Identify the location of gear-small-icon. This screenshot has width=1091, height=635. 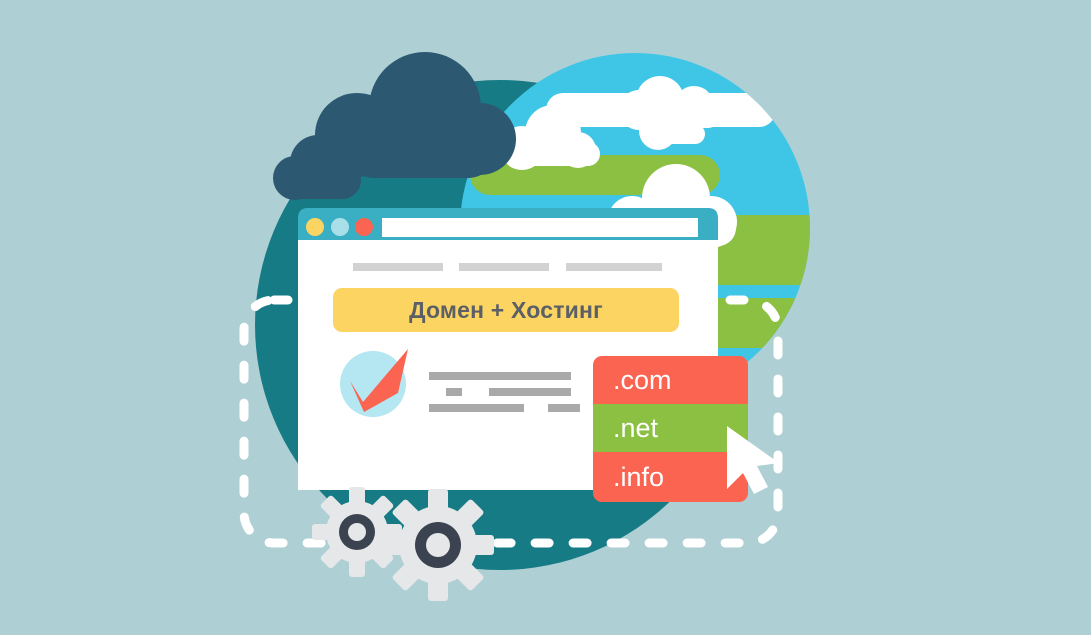
(357, 532).